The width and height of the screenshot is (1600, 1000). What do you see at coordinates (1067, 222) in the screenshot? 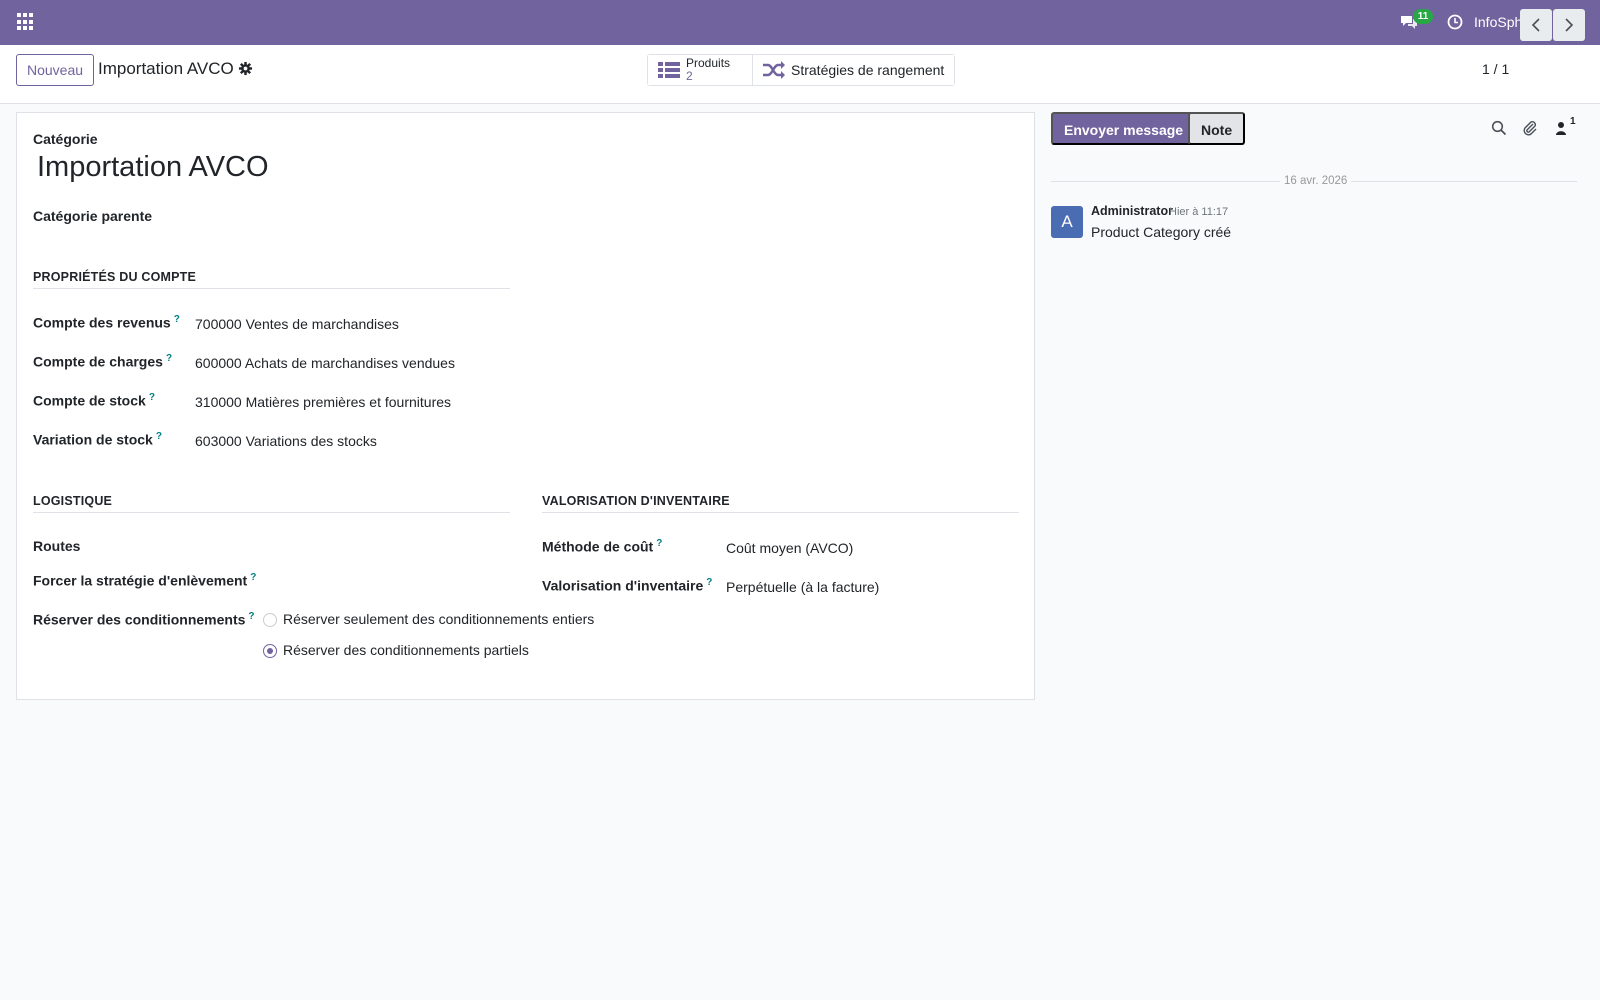
I see `message-author-avatar: A` at bounding box center [1067, 222].